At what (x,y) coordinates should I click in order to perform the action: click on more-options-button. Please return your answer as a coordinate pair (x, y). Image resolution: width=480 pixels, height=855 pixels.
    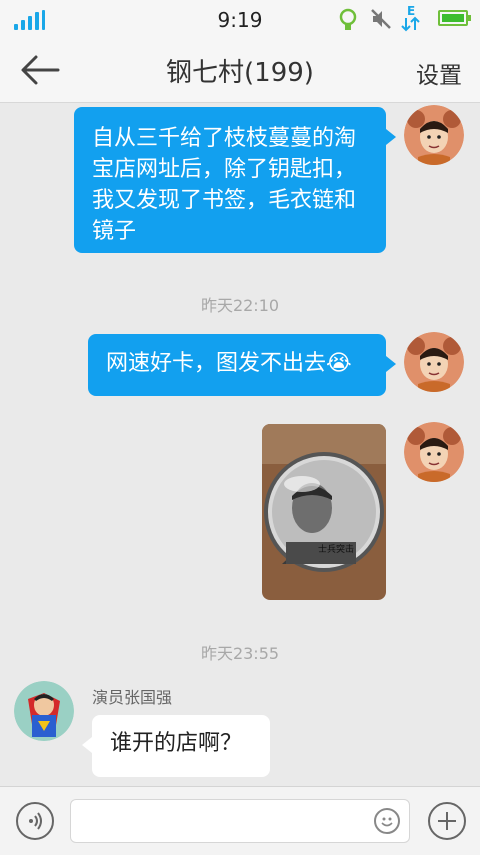
    Looking at the image, I should click on (447, 821).